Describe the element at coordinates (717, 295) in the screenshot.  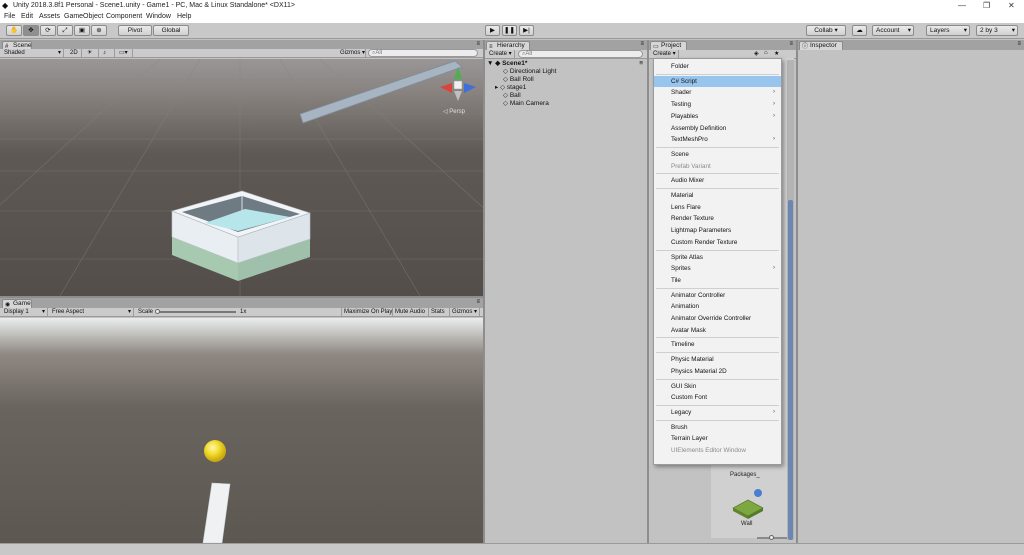
I see `menu-item-animator-controller: Animator Controller` at that location.